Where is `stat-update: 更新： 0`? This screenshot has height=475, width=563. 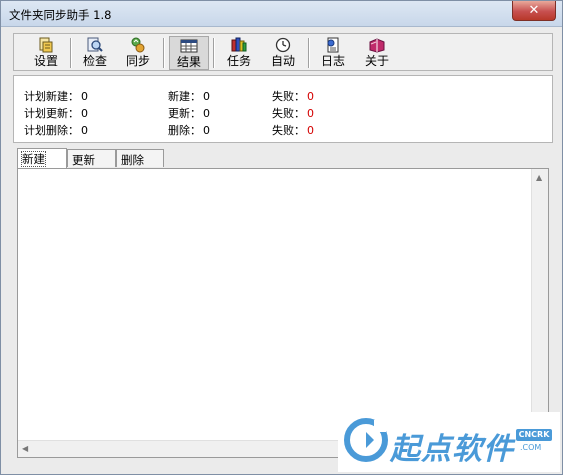
stat-update: 更新： 0 is located at coordinates (189, 113).